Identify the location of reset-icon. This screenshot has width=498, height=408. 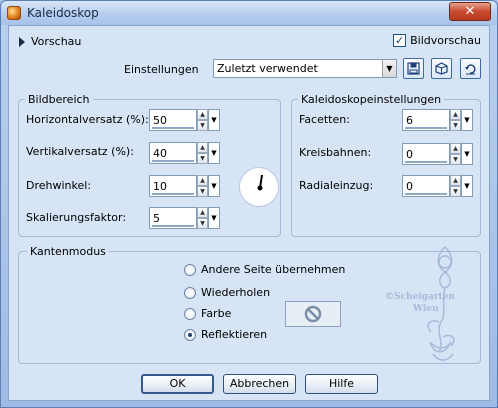
(441, 68).